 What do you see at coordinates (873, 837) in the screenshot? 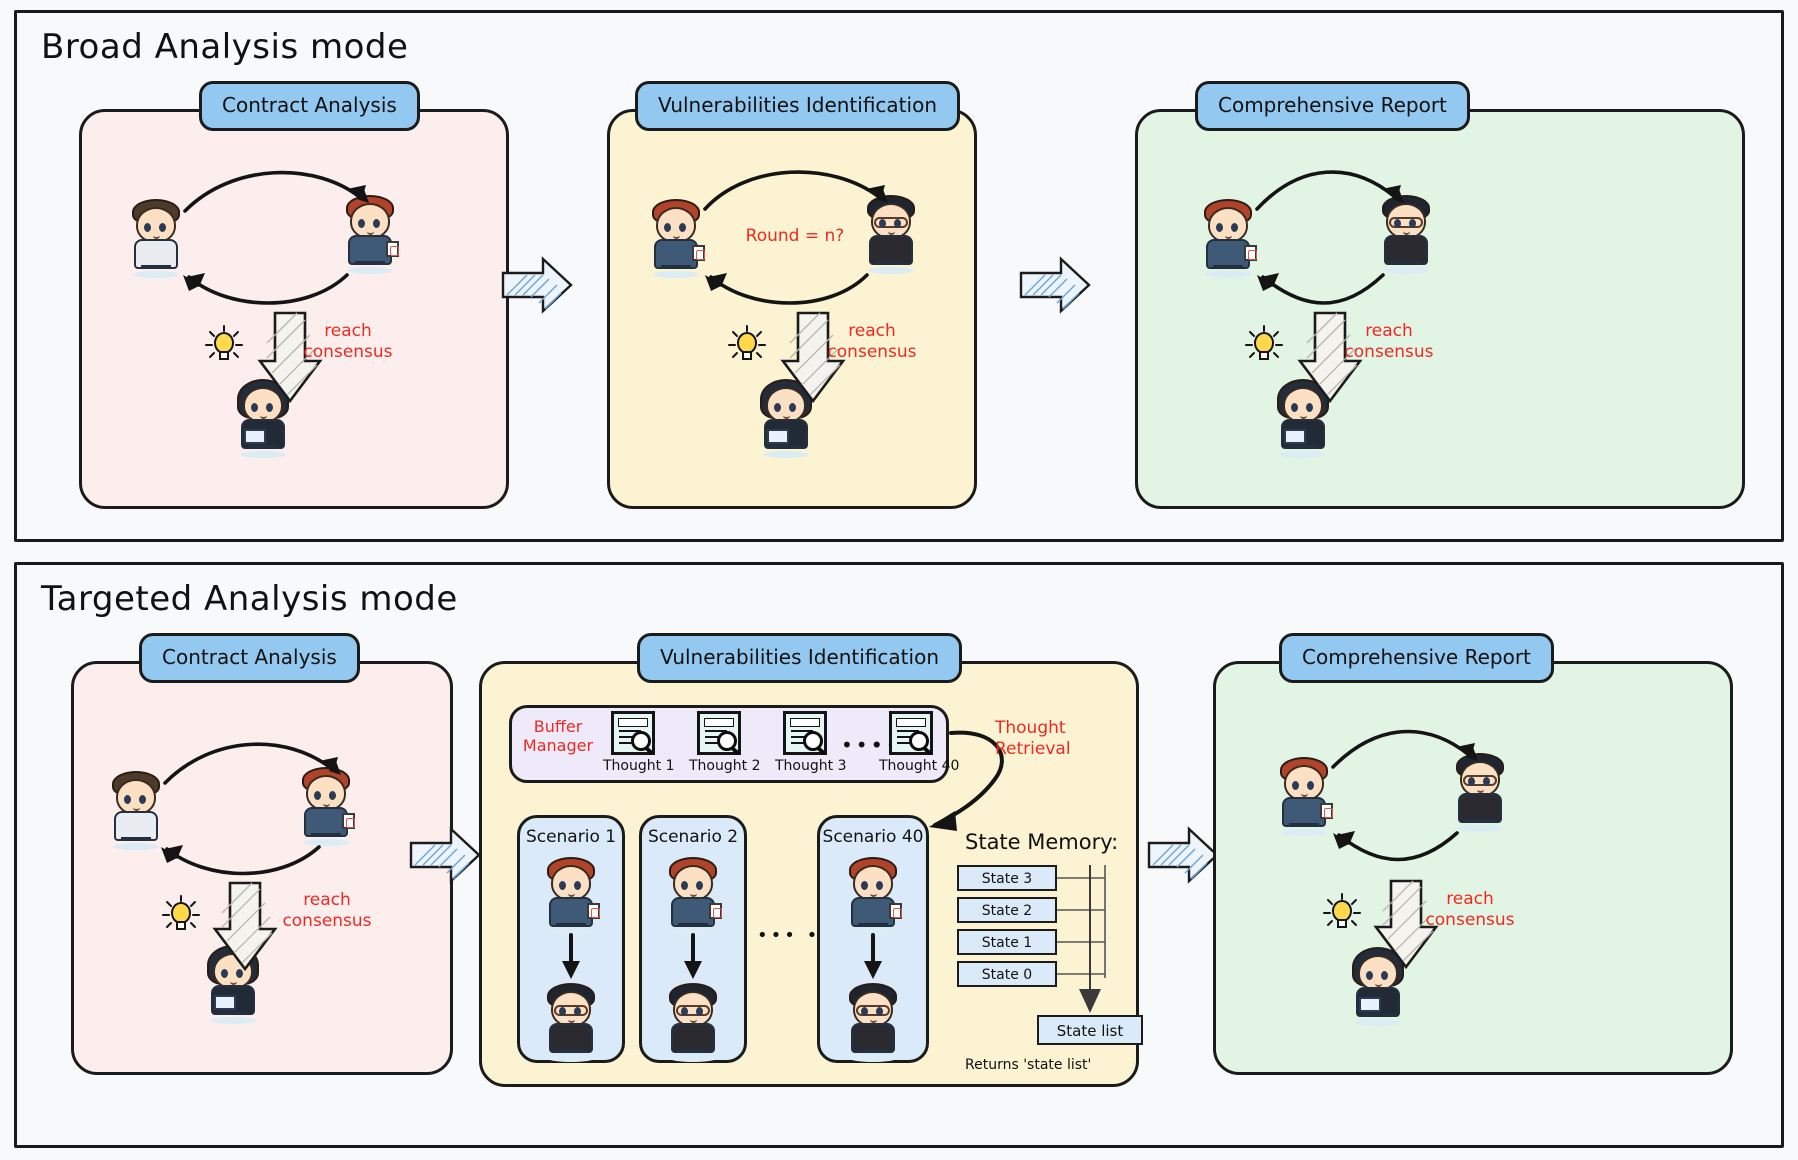
I see `scenario-title: Scenario 40` at bounding box center [873, 837].